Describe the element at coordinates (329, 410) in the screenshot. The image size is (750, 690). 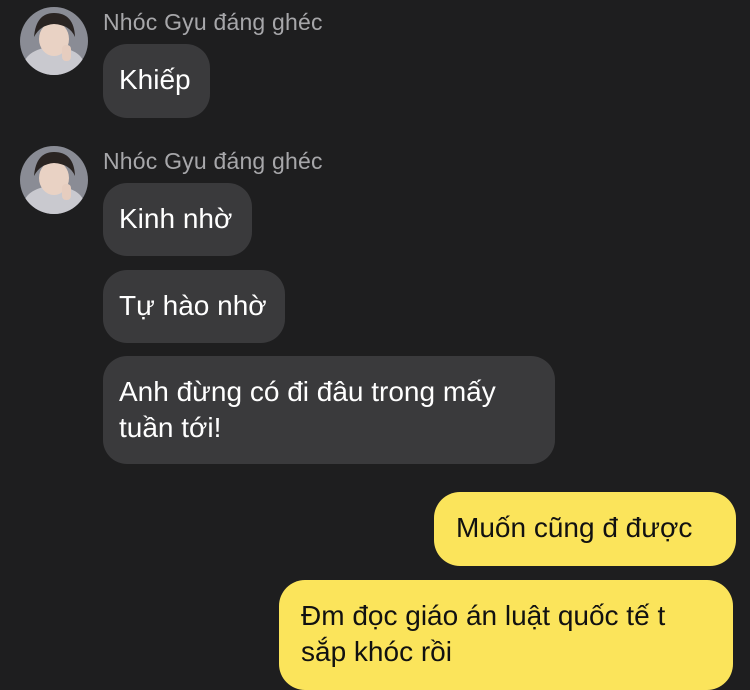
I see `incoming-message: Anh đừng có đi đâu trong mấy tuần tới!` at that location.